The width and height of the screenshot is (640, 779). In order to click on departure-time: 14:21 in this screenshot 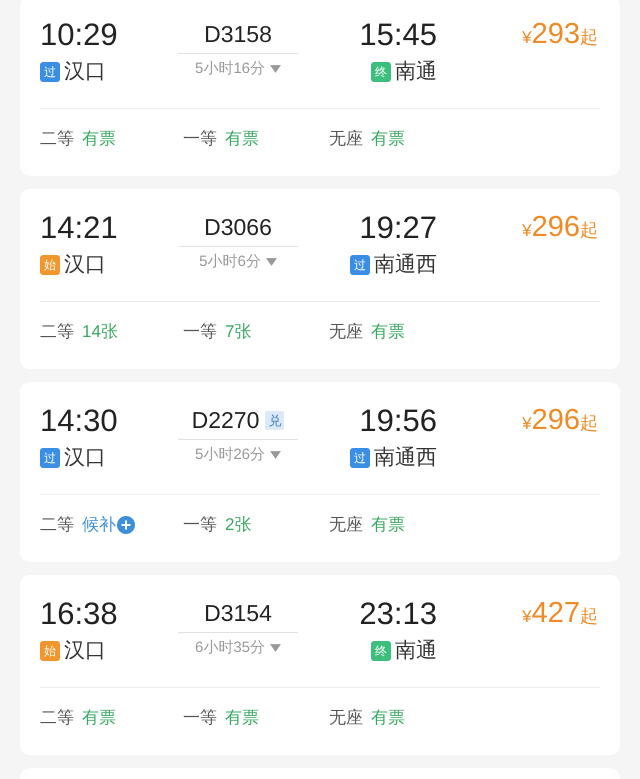, I will do `click(79, 228)`.